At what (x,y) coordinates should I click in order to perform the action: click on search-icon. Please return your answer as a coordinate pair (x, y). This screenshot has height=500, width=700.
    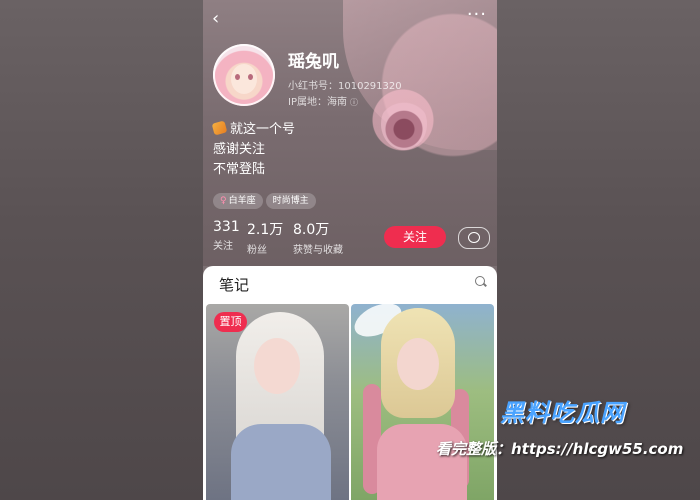
    Looking at the image, I should click on (480, 281).